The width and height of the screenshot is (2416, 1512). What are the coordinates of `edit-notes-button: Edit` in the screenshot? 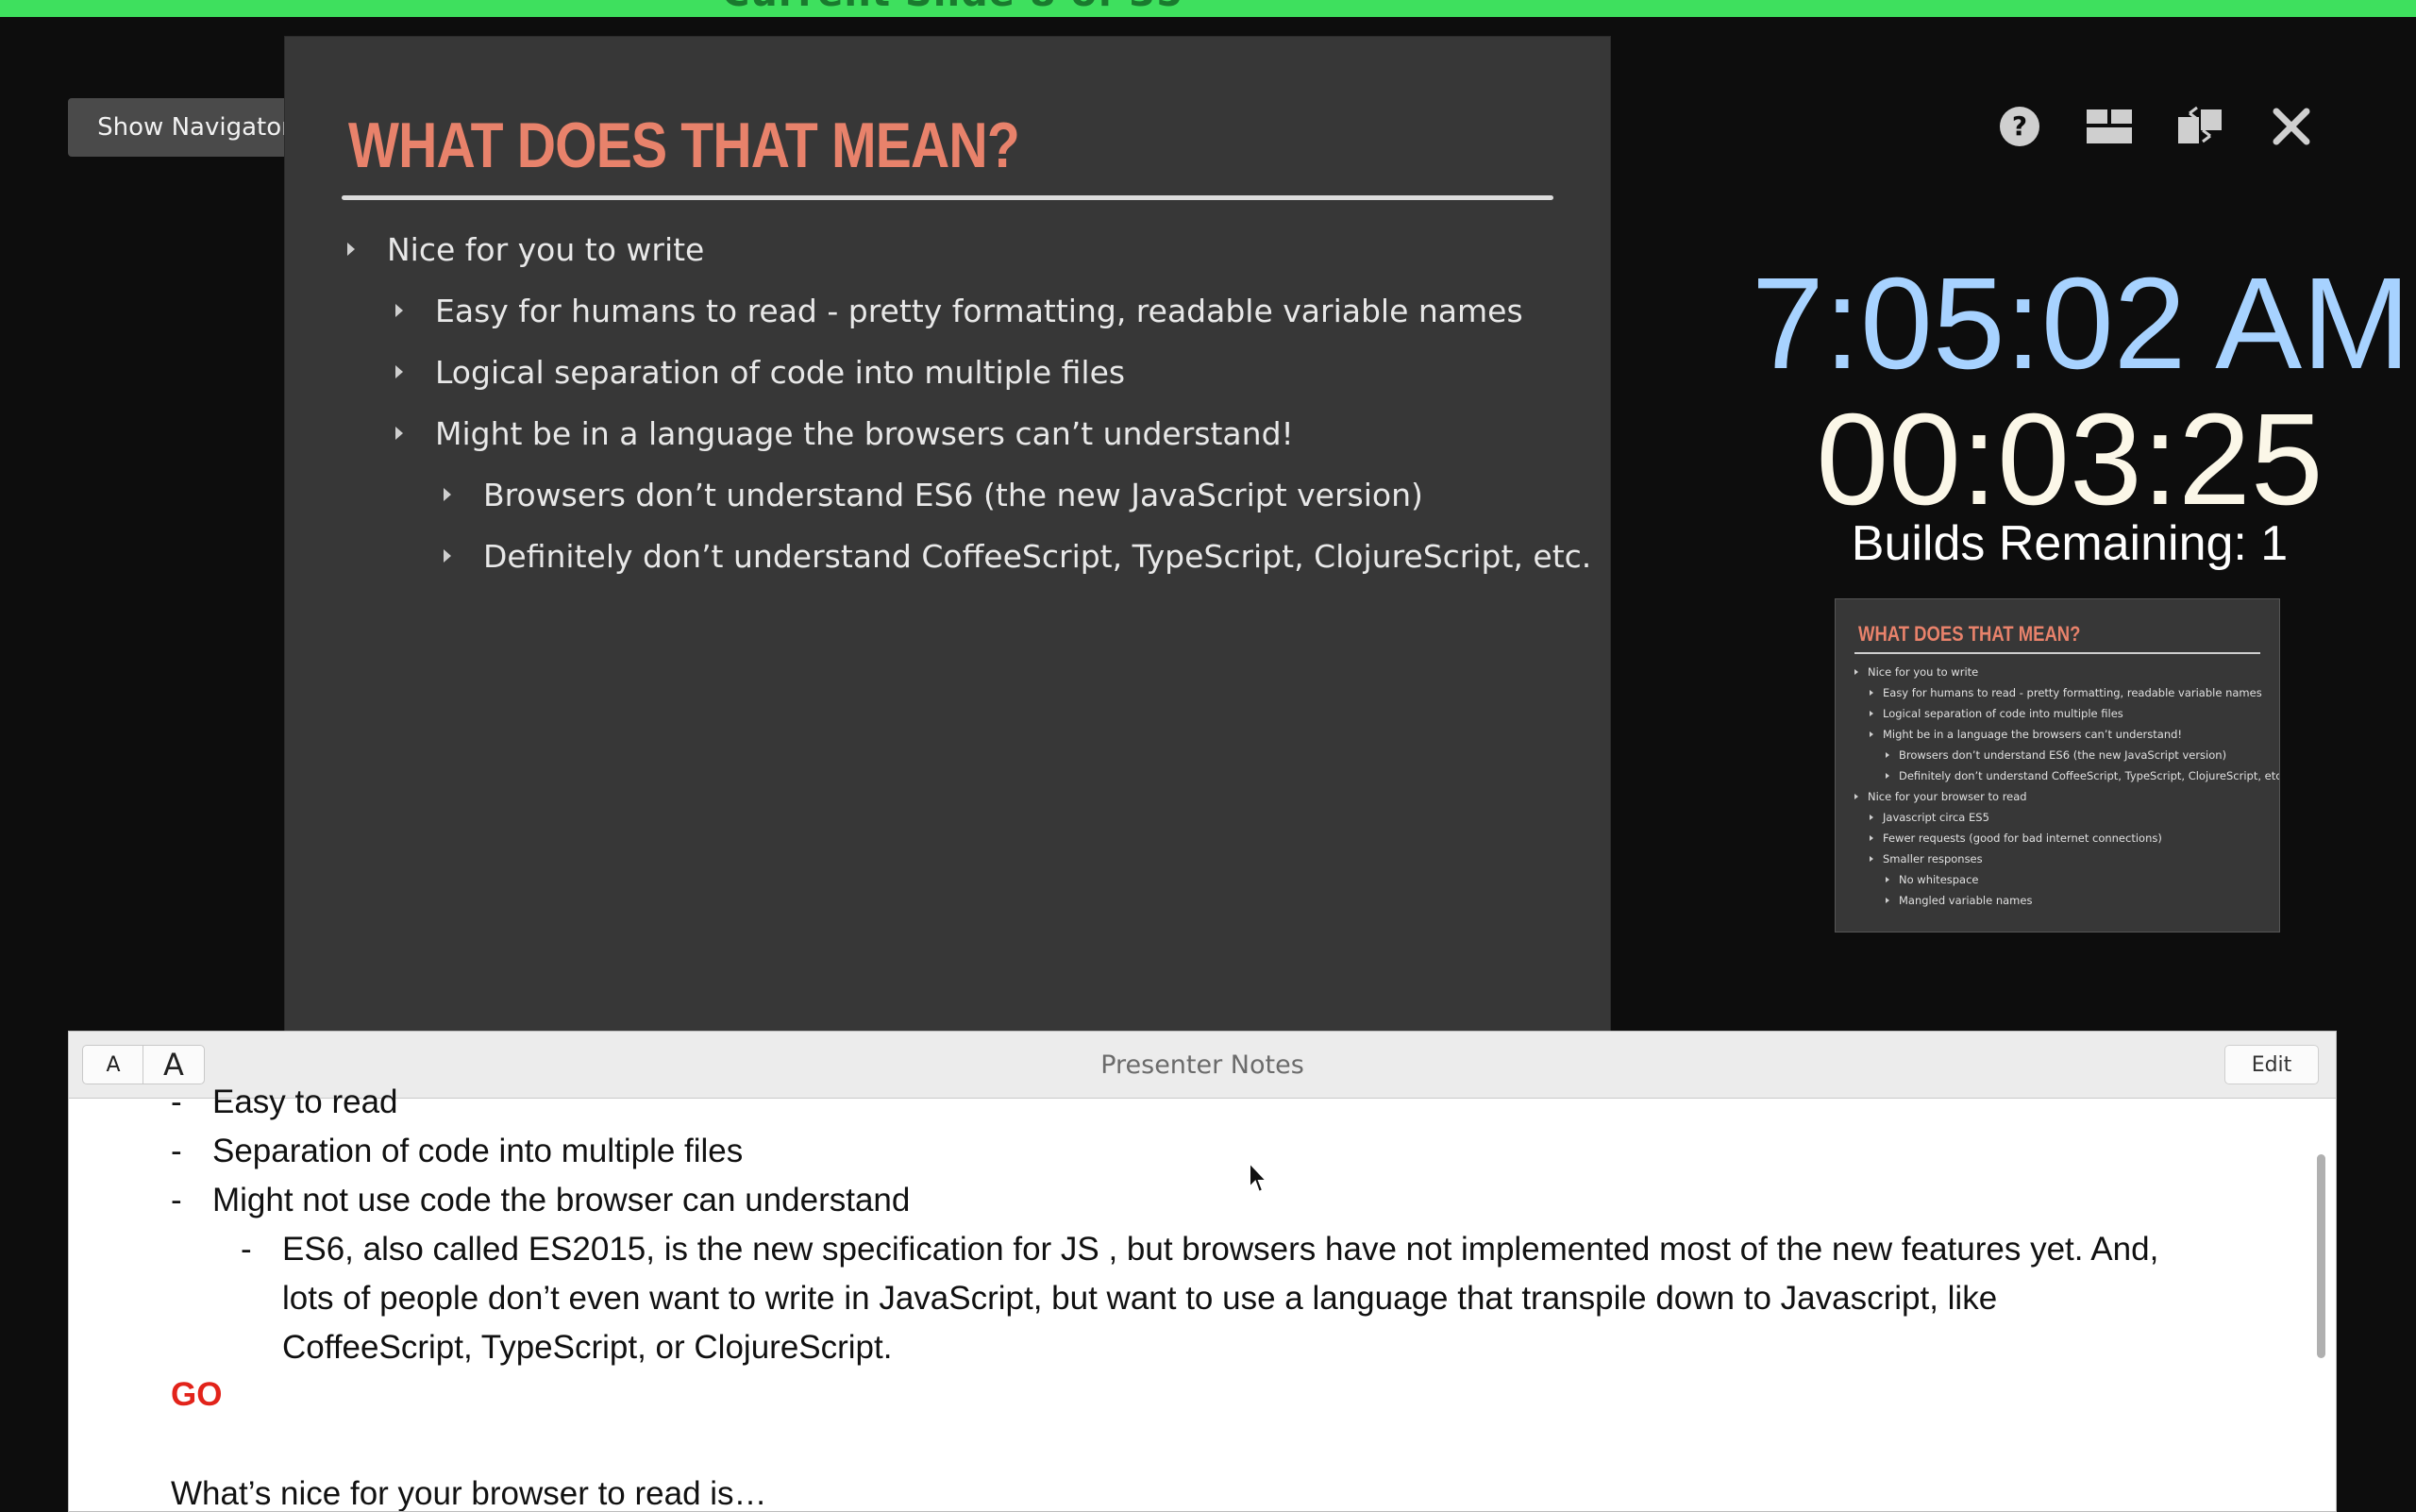 It's located at (2271, 1064).